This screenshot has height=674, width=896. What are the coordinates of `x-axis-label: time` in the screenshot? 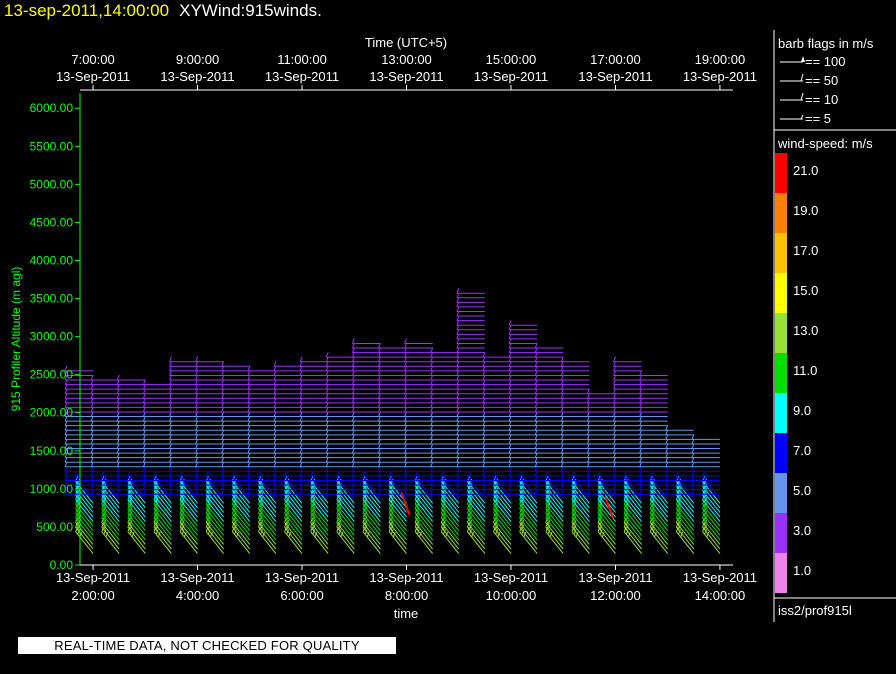 It's located at (406, 613).